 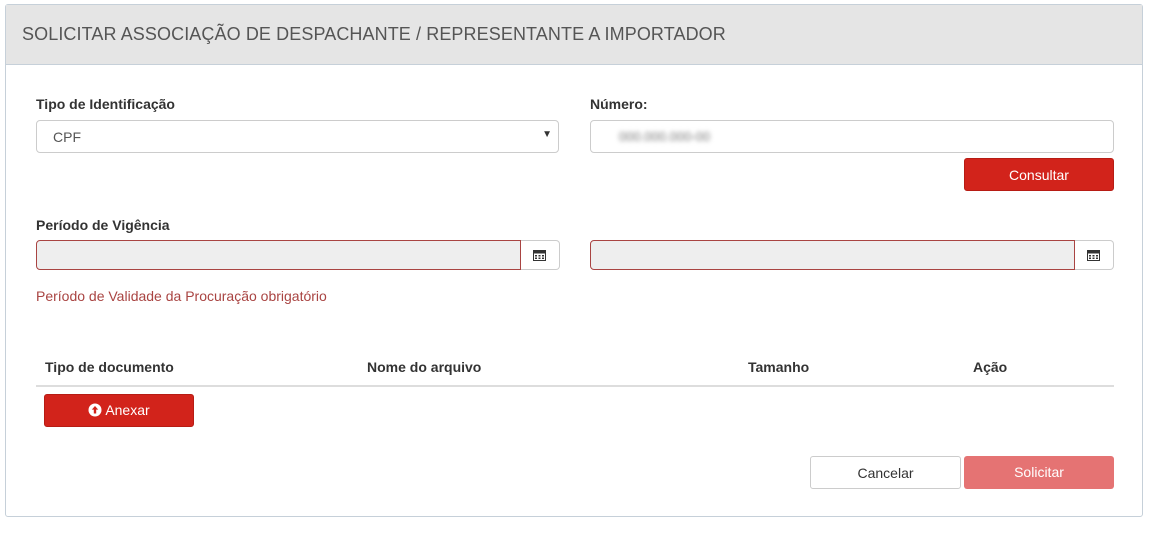 What do you see at coordinates (424, 367) in the screenshot?
I see `column-header-file-name: Nome do arquivo` at bounding box center [424, 367].